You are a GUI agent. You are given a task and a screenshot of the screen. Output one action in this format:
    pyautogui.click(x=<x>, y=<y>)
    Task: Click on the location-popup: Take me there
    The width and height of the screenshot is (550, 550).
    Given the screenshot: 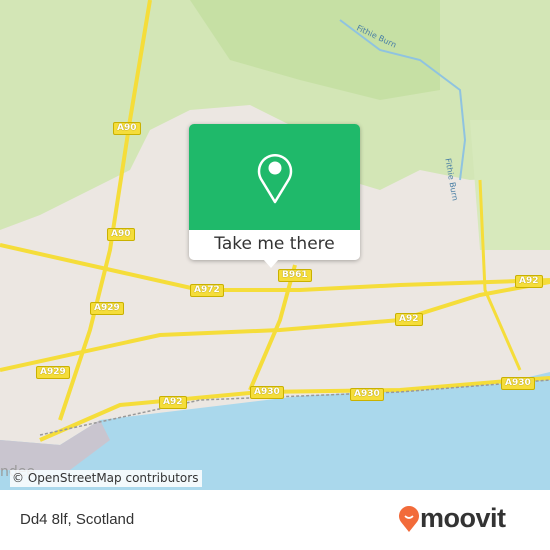 What is the action you would take?
    pyautogui.click(x=274, y=192)
    